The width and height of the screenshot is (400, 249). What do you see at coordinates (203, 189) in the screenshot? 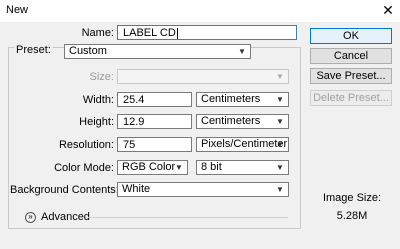
I see `background-contents-select: White ▼` at bounding box center [203, 189].